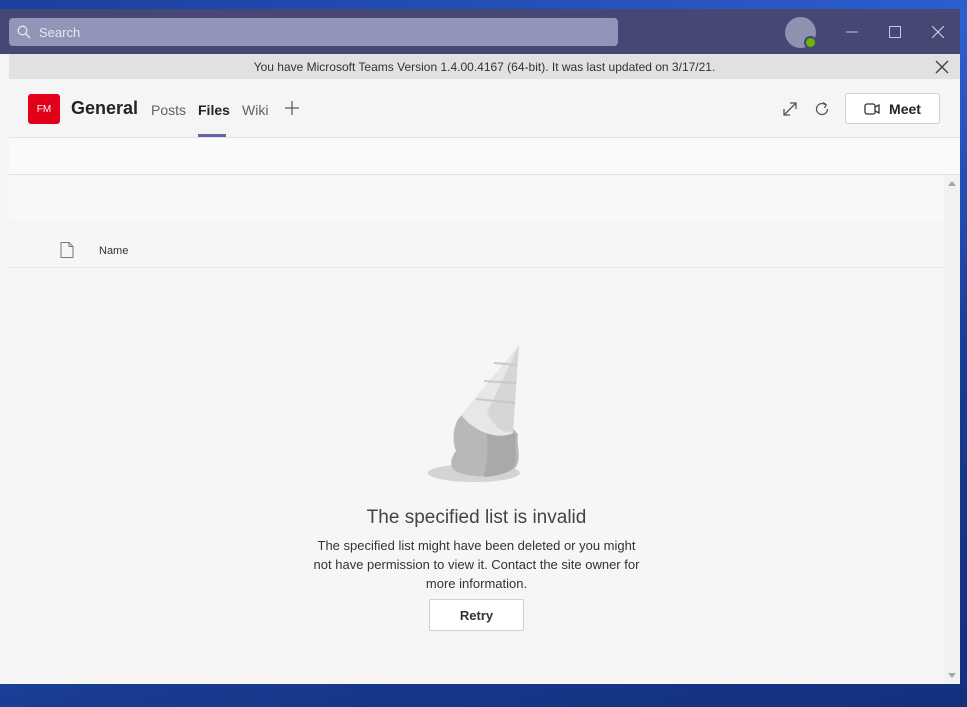 The image size is (967, 707). I want to click on plus-icon, so click(292, 108).